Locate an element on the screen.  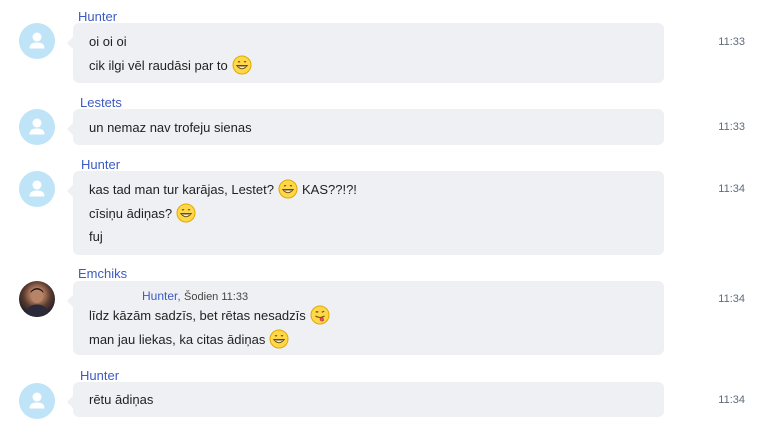
message-text-line: man jau liekas, ka citas ādiņas is located at coordinates (189, 339).